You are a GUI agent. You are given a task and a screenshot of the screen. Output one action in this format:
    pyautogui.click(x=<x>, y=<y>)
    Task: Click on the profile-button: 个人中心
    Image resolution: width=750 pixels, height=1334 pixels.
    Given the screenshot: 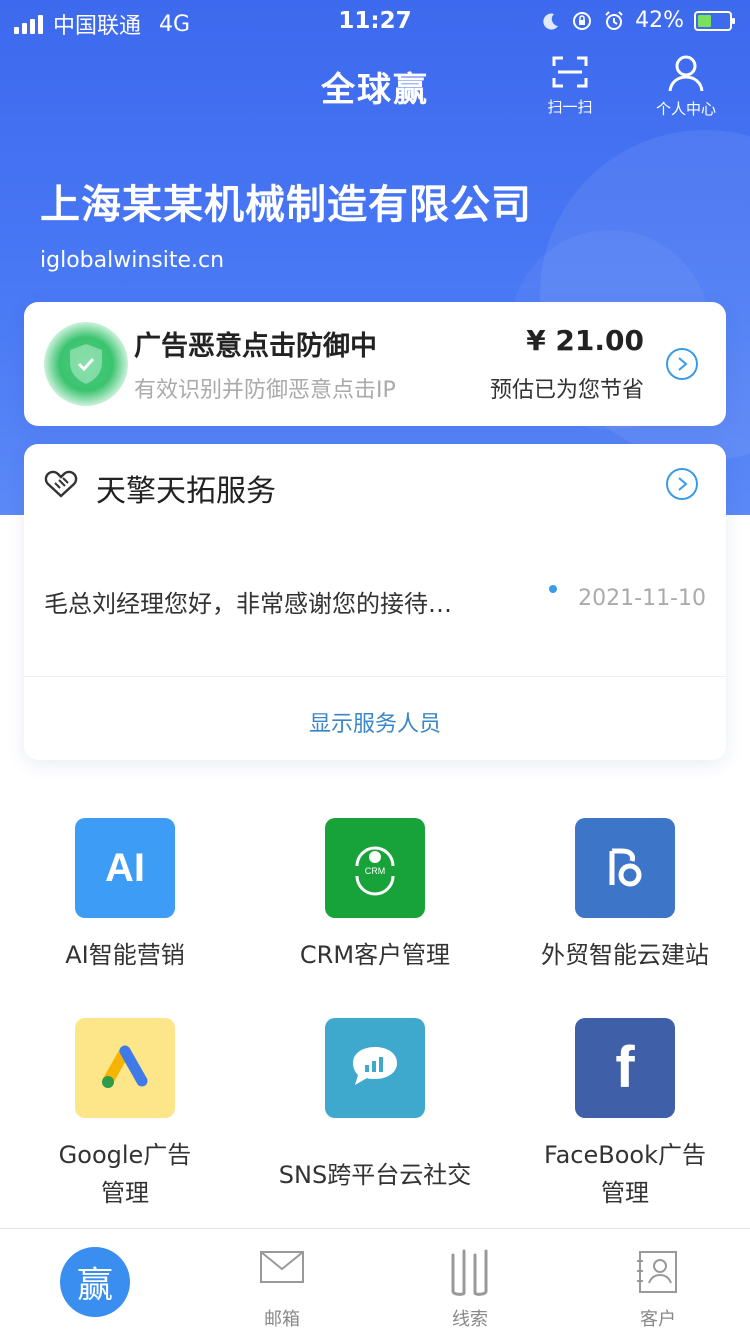 What is the action you would take?
    pyautogui.click(x=686, y=86)
    